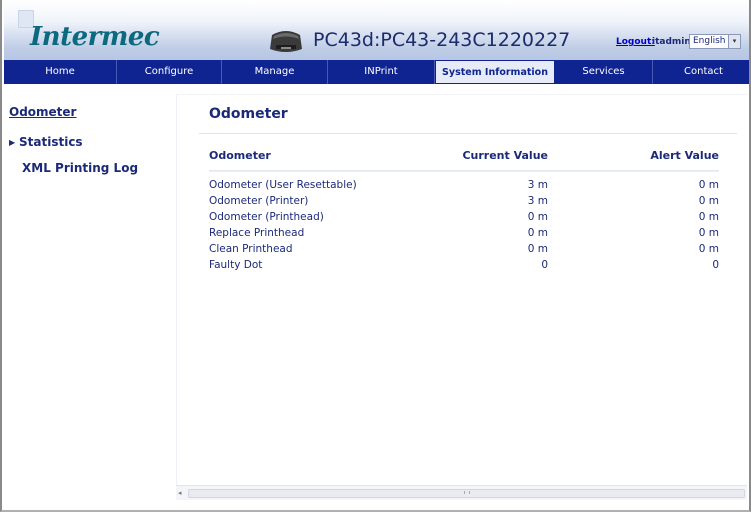 The height and width of the screenshot is (514, 751). Describe the element at coordinates (286, 41) in the screenshot. I see `printer-icon` at that location.